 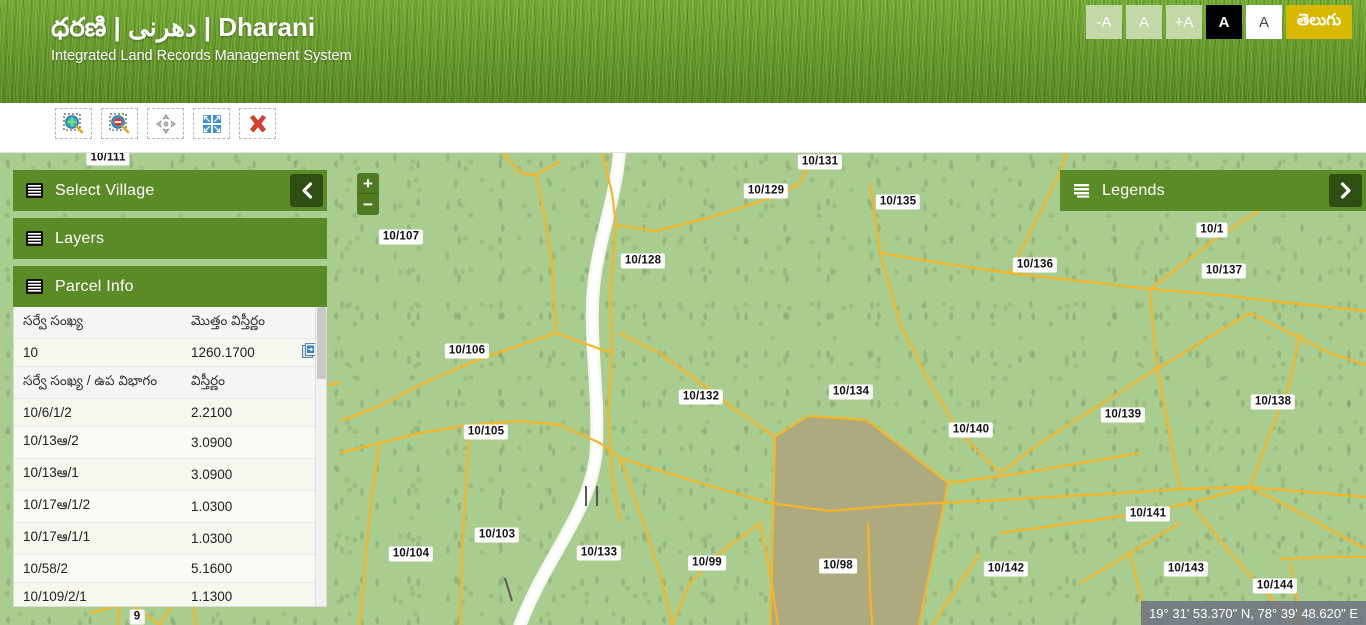 What do you see at coordinates (98, 474) in the screenshot?
I see `cell-survey-no: 10/13ఆ/1` at bounding box center [98, 474].